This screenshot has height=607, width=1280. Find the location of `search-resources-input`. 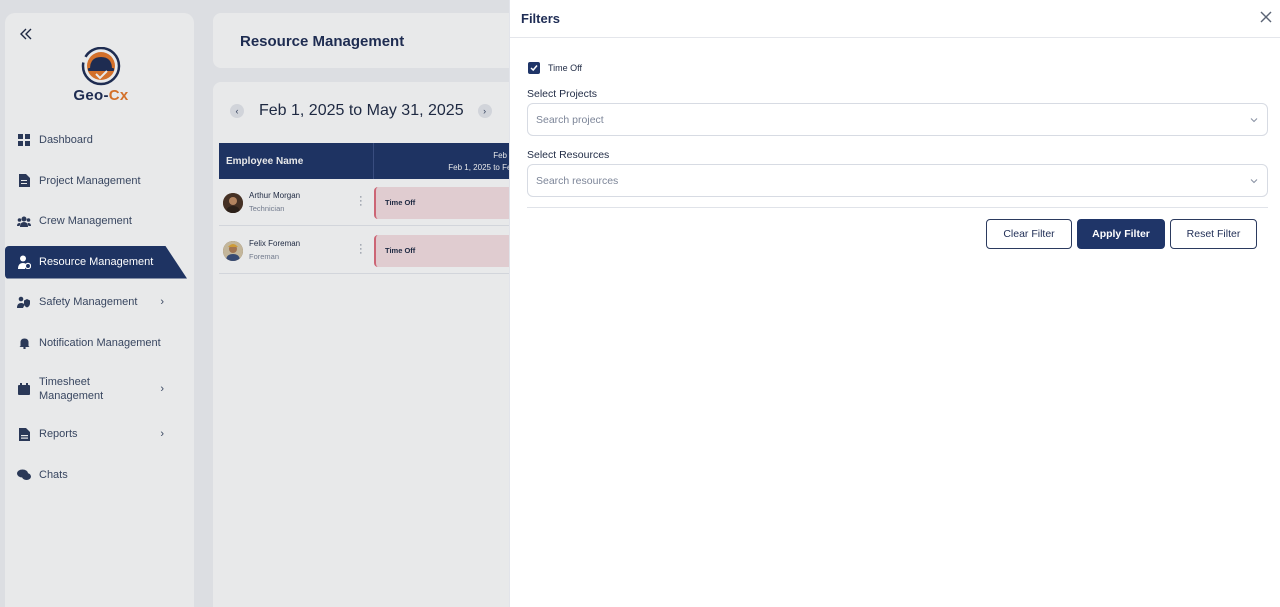

search-resources-input is located at coordinates (897, 180).